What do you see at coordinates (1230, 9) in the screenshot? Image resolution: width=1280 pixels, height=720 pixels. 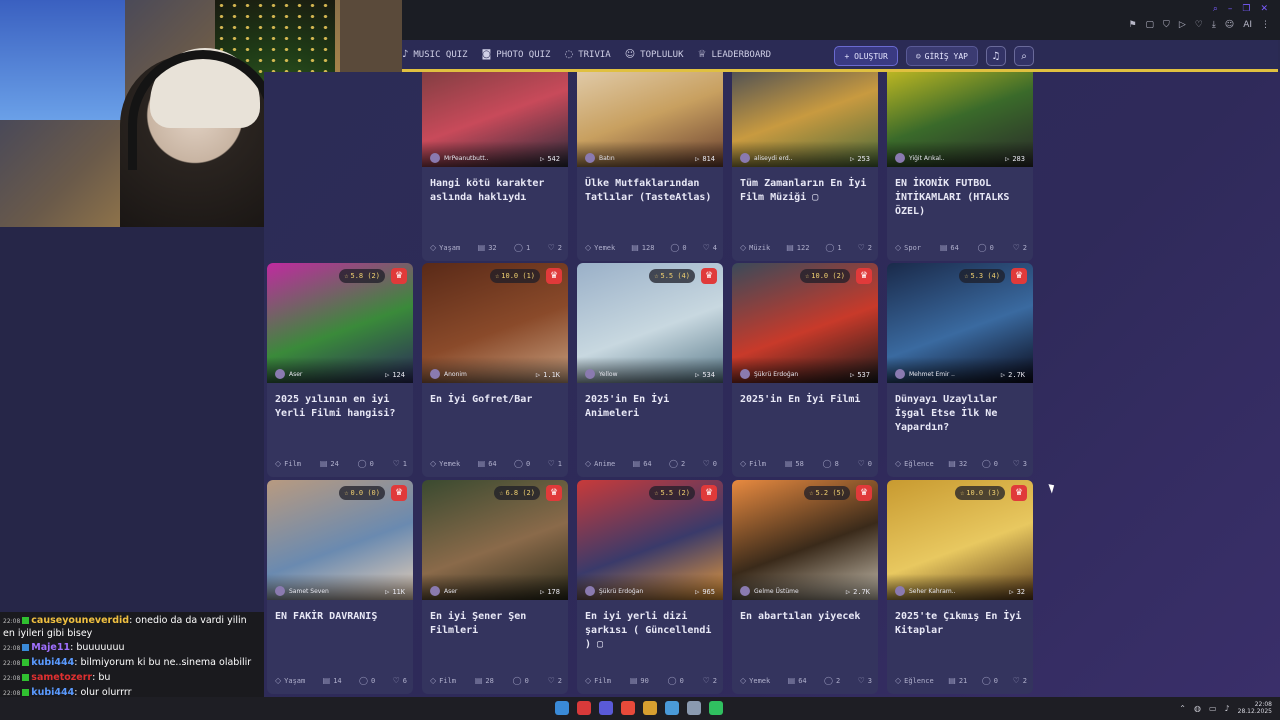 I see `minimize-icon: –` at bounding box center [1230, 9].